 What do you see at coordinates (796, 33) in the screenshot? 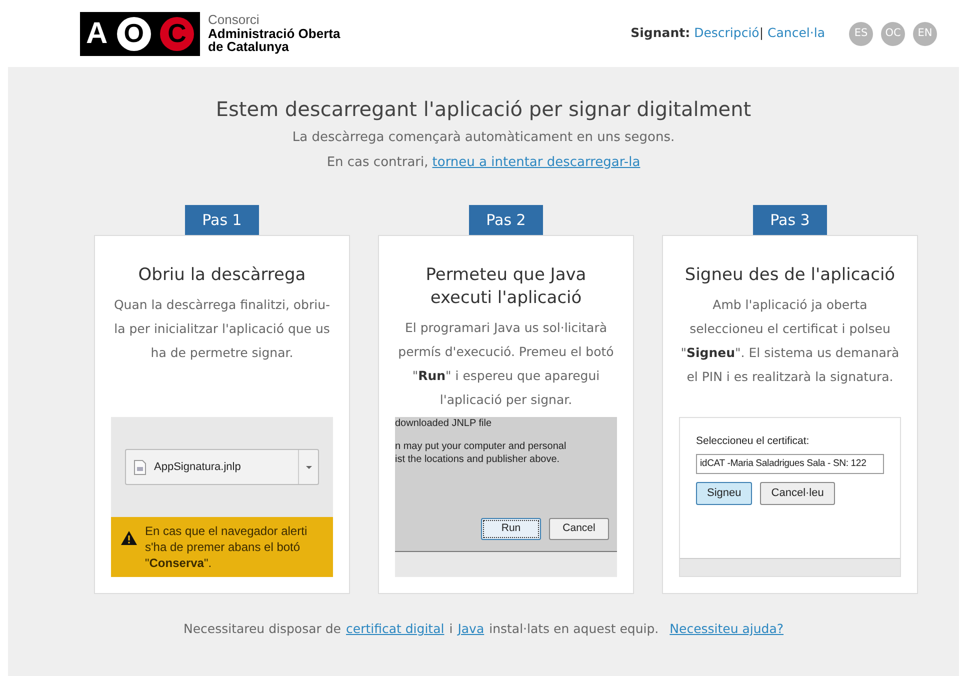
I see `cancel-link: Cancel·la` at bounding box center [796, 33].